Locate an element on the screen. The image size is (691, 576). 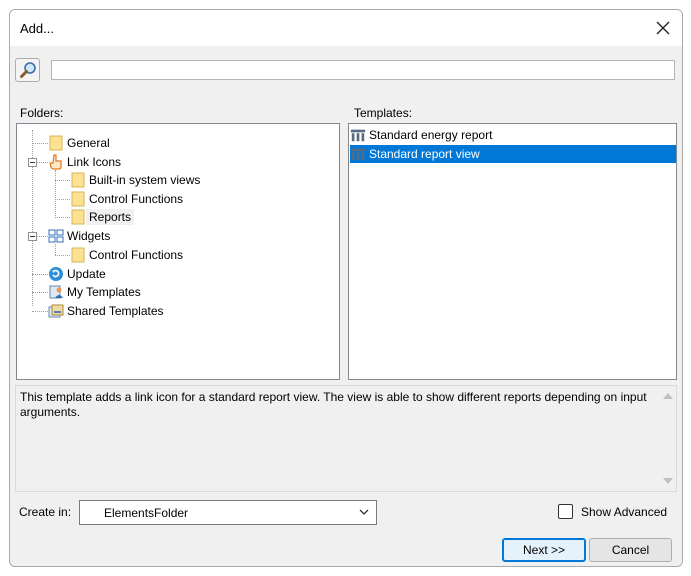
search-icon is located at coordinates (27, 70).